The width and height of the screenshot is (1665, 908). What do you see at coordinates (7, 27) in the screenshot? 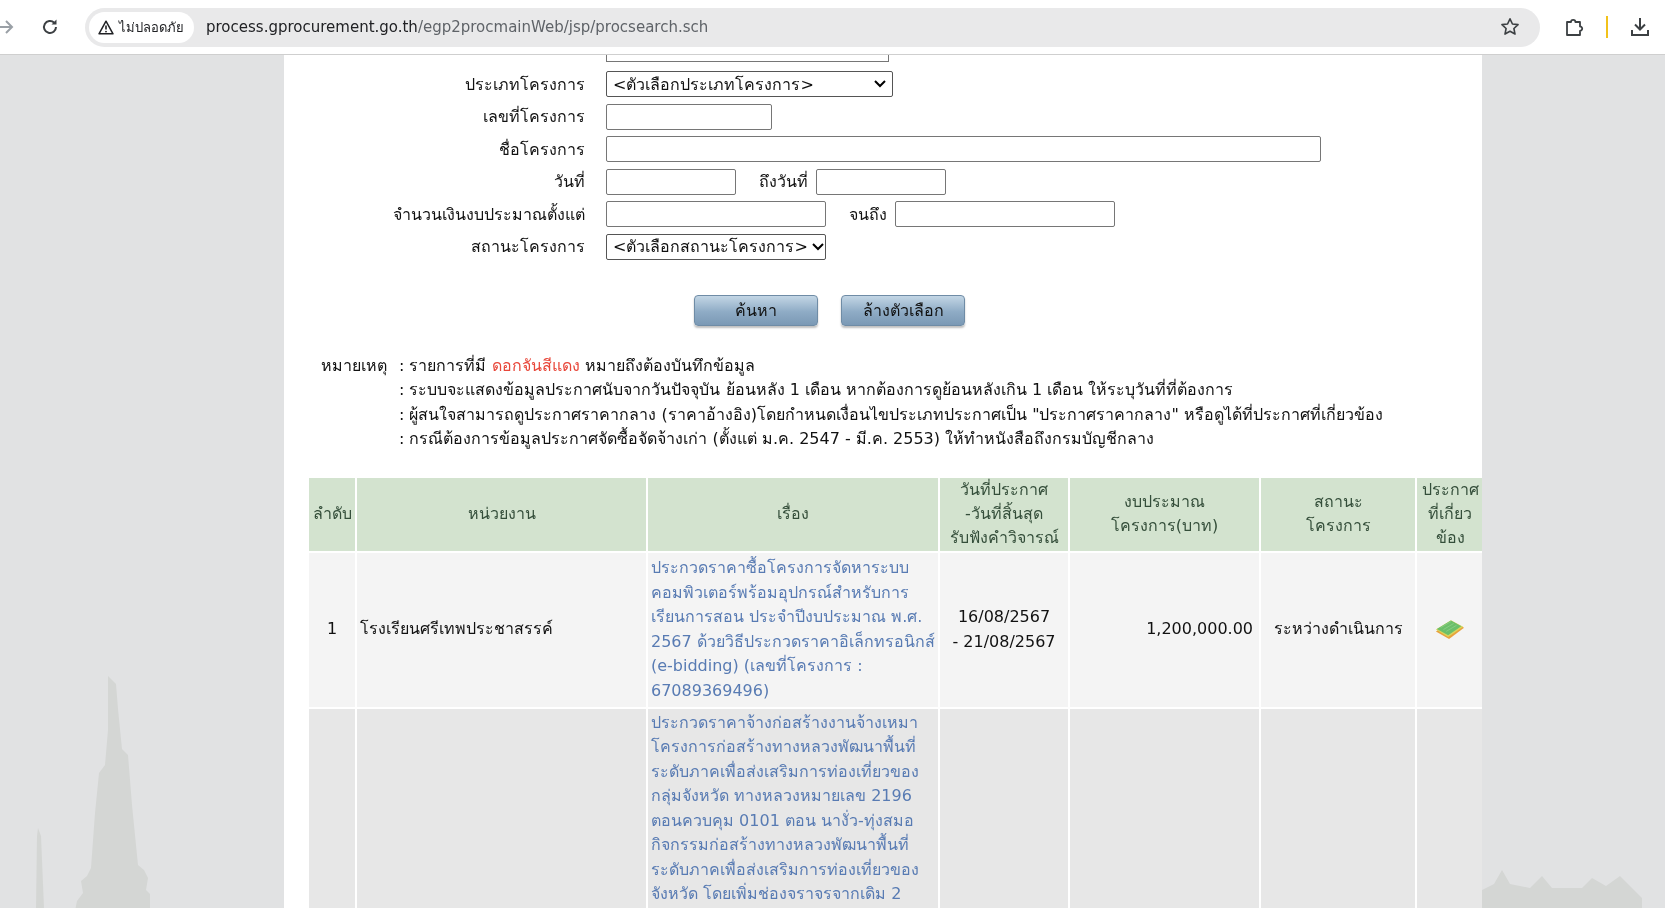
I see `forward-arrow-icon` at bounding box center [7, 27].